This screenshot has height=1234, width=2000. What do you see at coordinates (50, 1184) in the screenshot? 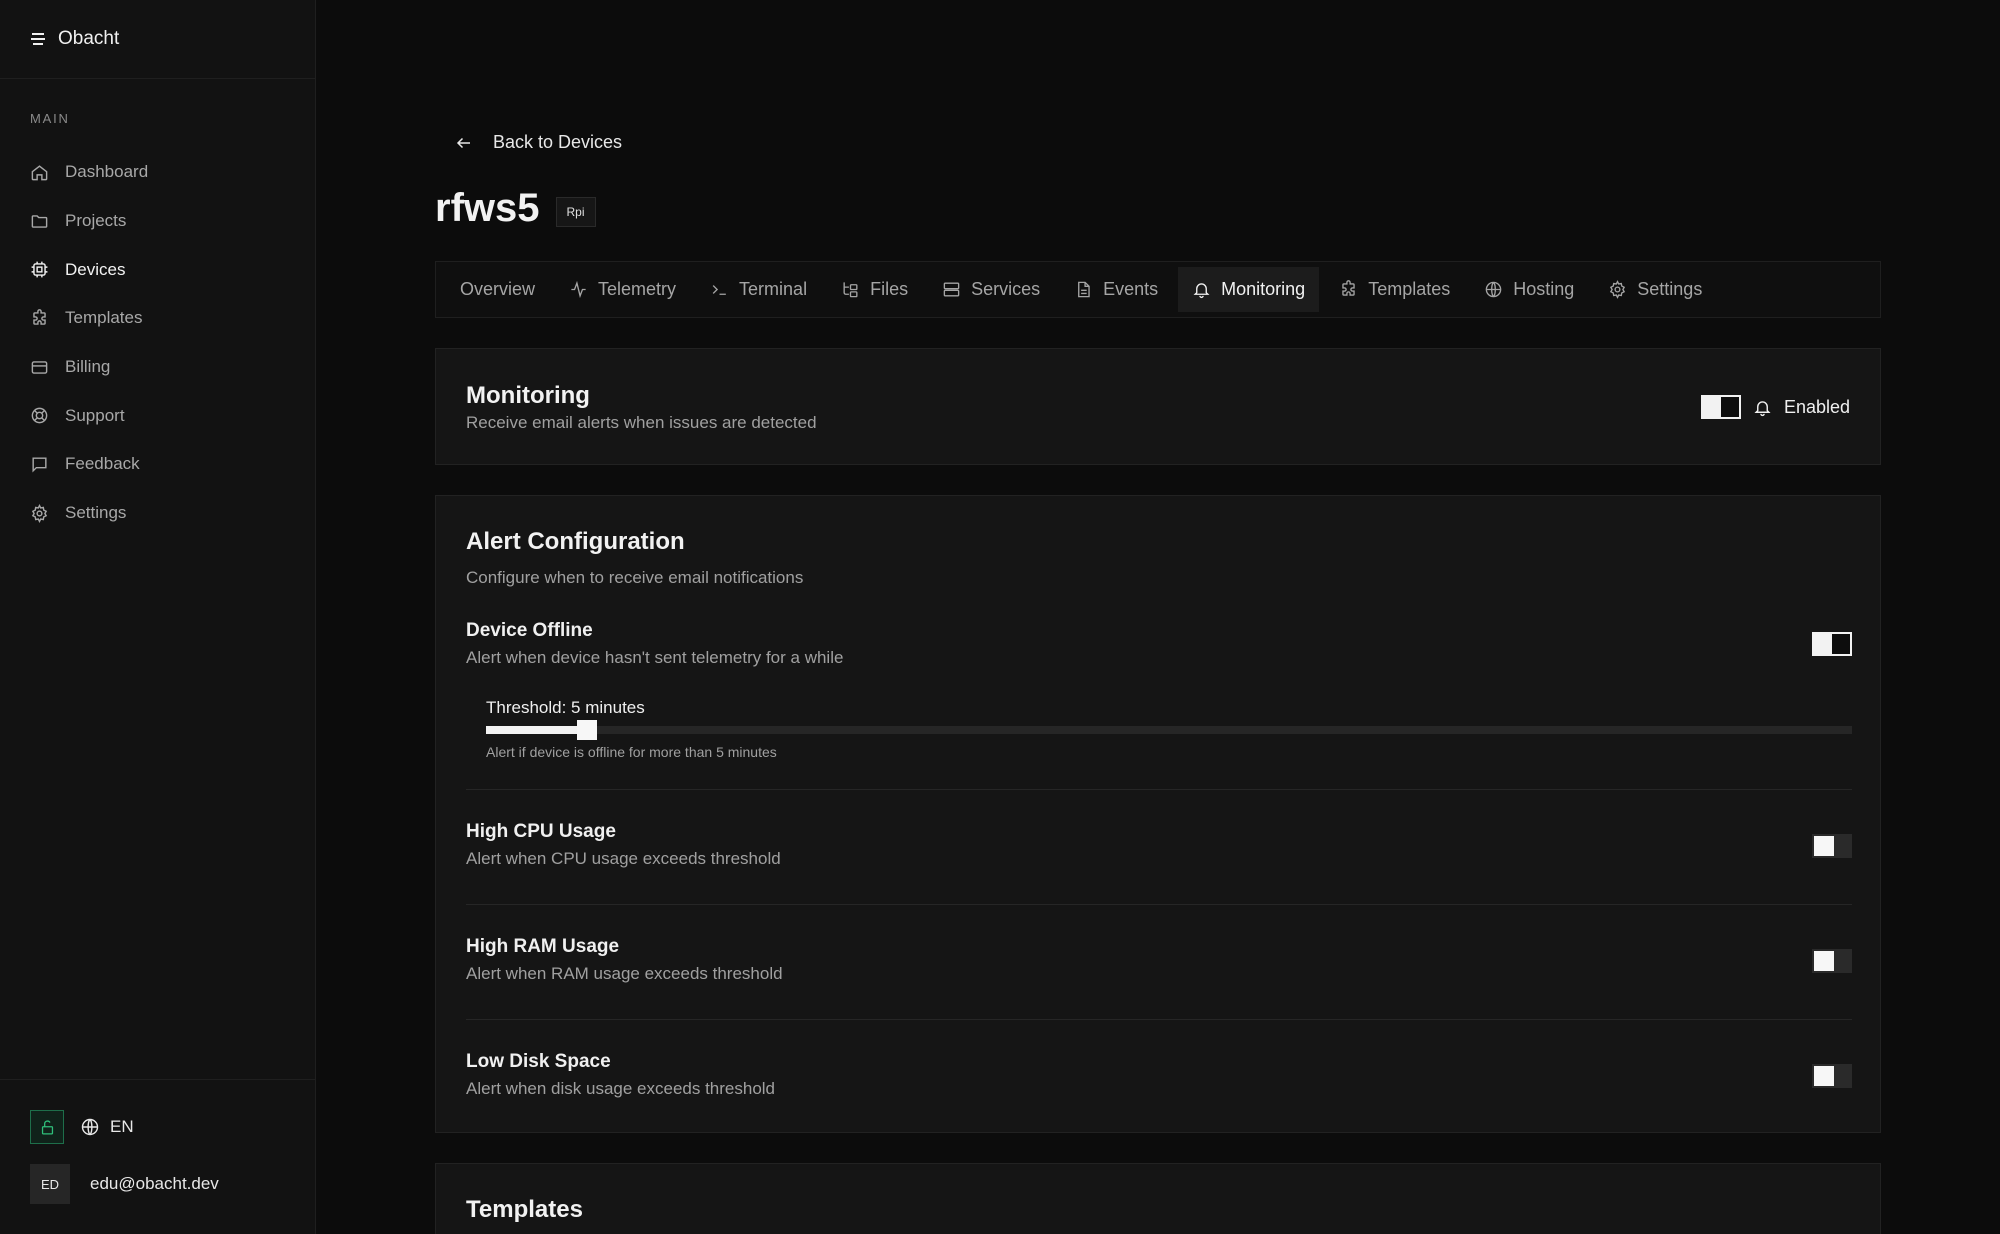
I see `avatar: ED` at bounding box center [50, 1184].